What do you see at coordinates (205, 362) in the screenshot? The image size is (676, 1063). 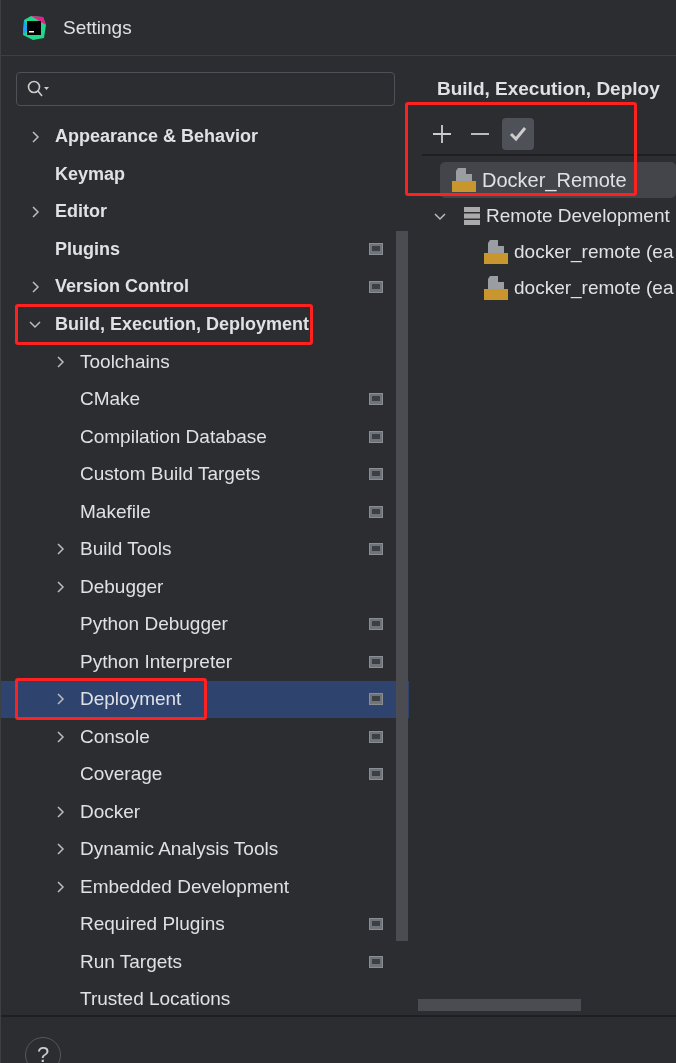 I see `settings-tree-item: Toolchains` at bounding box center [205, 362].